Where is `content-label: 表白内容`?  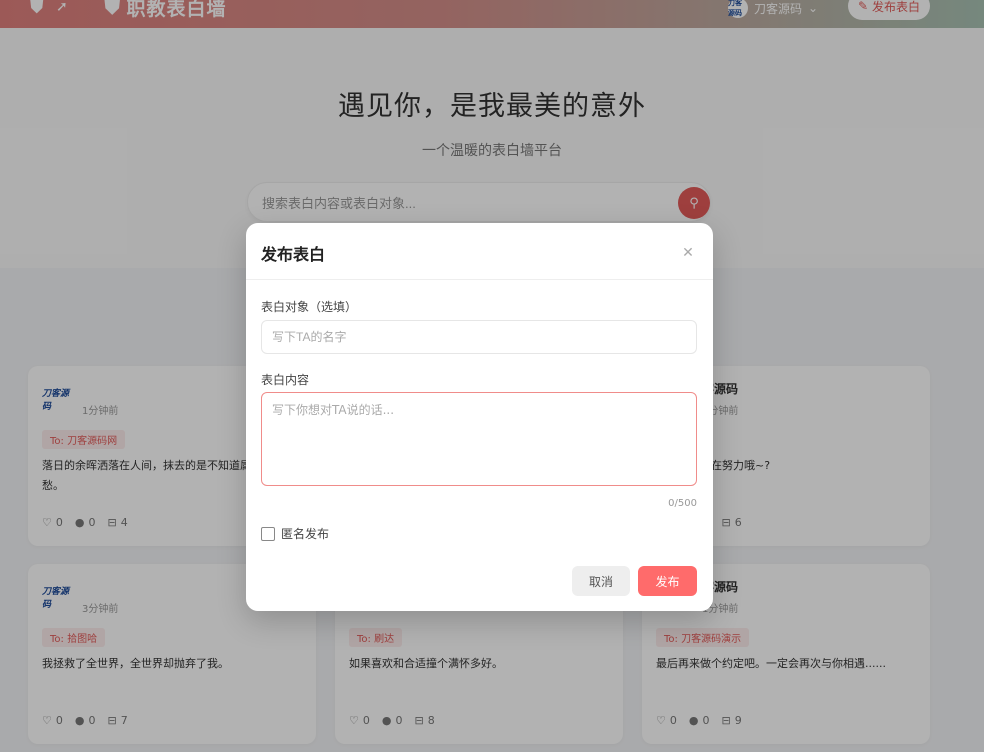 content-label: 表白内容 is located at coordinates (285, 380).